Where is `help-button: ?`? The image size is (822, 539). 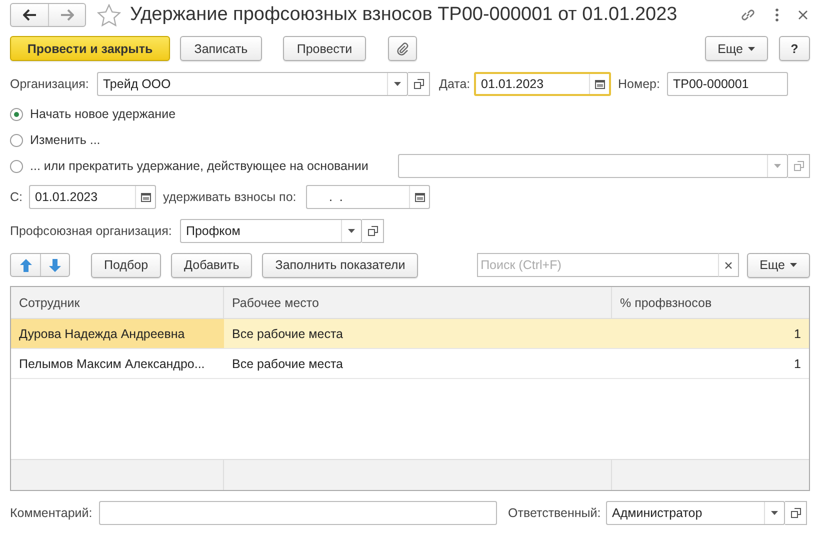
help-button: ? is located at coordinates (794, 48).